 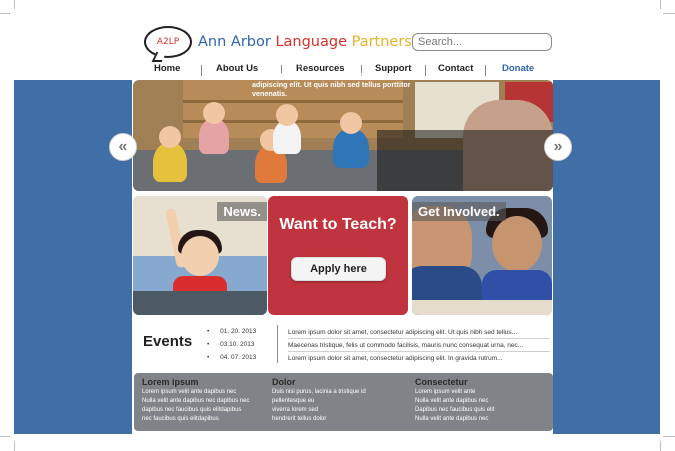 I want to click on logo-text: A2LP, so click(x=168, y=42).